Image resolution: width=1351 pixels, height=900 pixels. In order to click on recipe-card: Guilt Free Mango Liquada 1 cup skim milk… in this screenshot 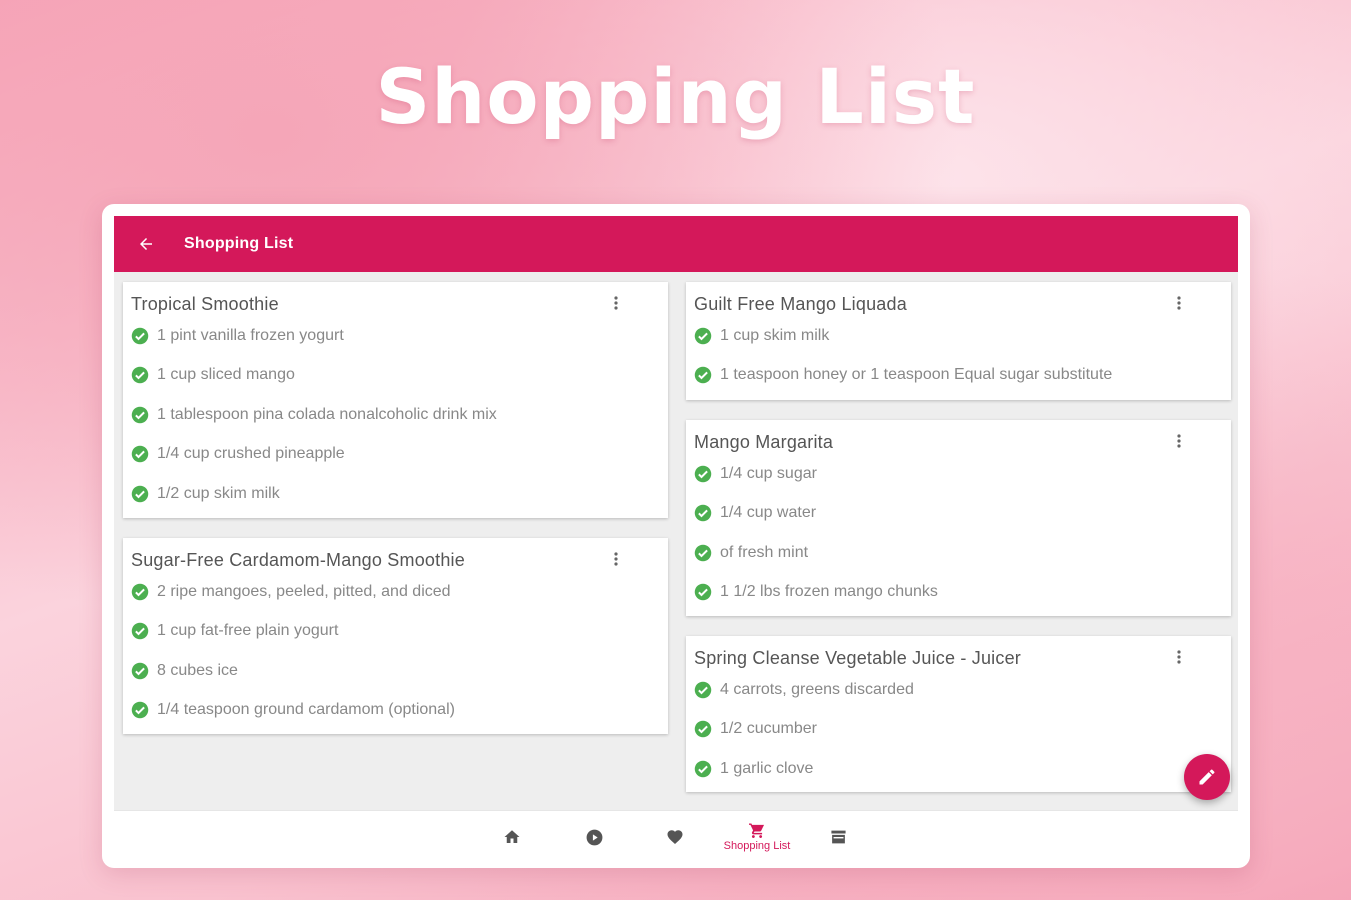, I will do `click(958, 341)`.